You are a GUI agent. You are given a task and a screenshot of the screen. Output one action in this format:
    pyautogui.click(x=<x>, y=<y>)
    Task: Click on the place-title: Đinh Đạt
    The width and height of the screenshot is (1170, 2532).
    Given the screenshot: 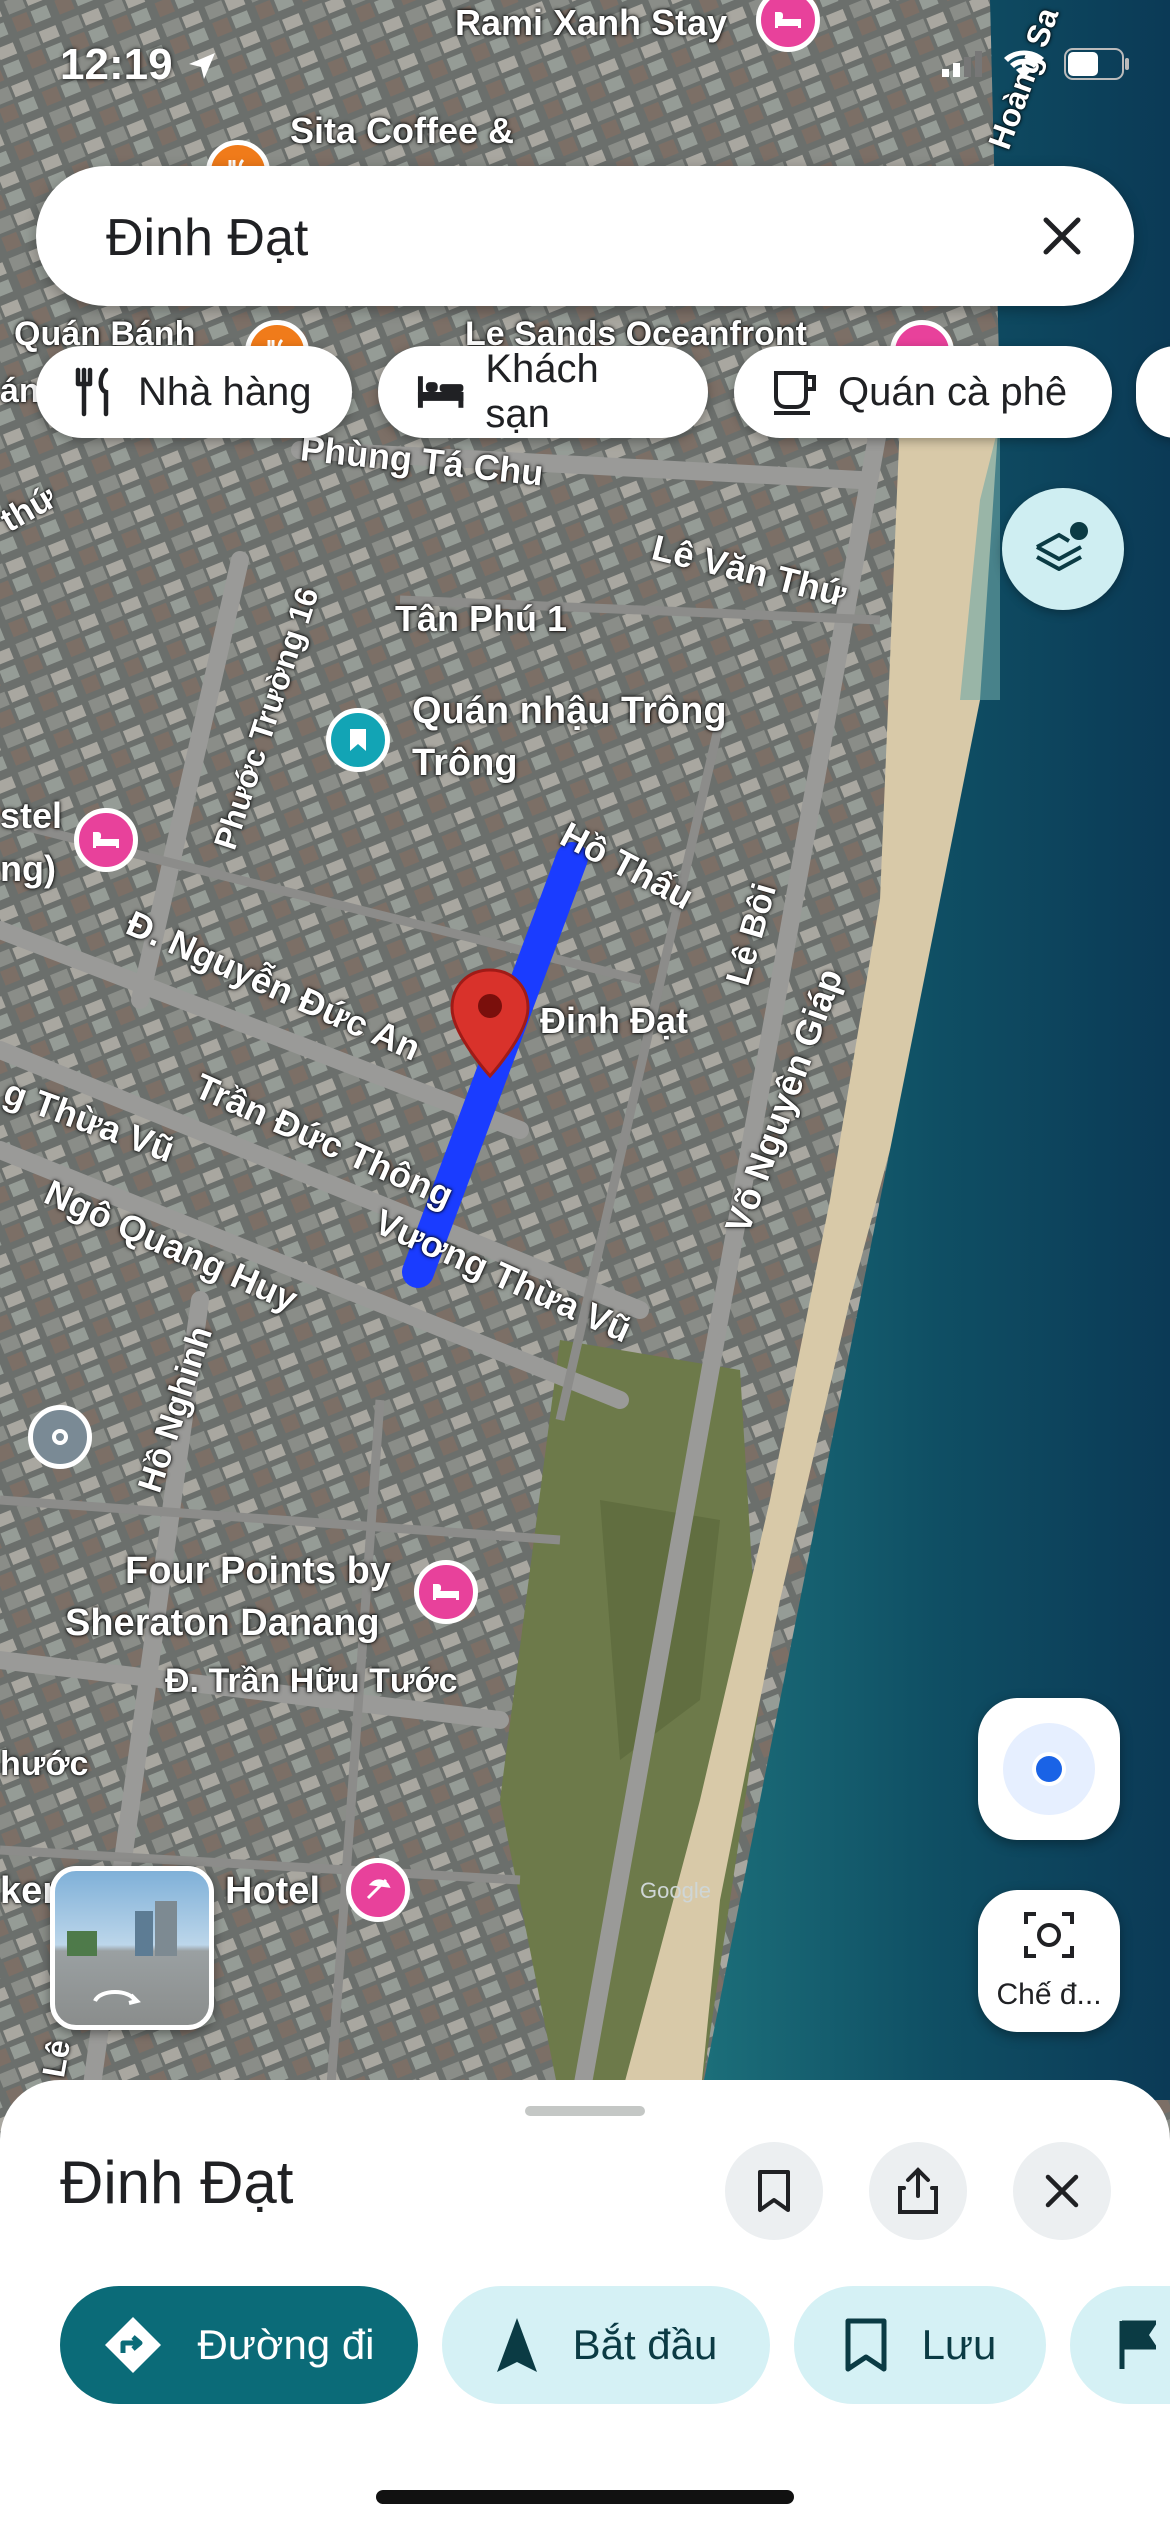 What is the action you would take?
    pyautogui.click(x=177, y=2182)
    